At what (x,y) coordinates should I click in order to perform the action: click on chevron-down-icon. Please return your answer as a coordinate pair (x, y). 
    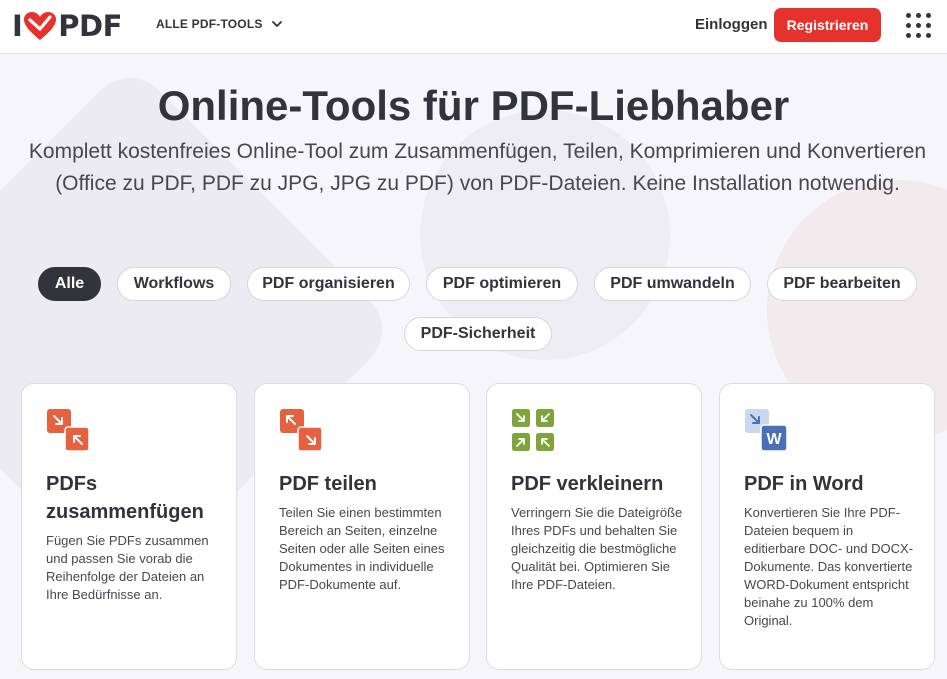
    Looking at the image, I should click on (276, 24).